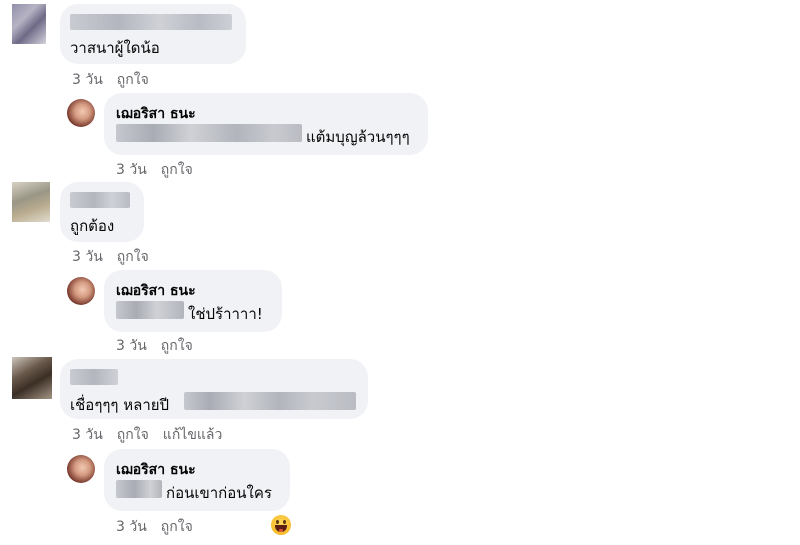 This screenshot has width=800, height=545. I want to click on reply-text: ก่อนเขาก่อนใคร, so click(219, 493).